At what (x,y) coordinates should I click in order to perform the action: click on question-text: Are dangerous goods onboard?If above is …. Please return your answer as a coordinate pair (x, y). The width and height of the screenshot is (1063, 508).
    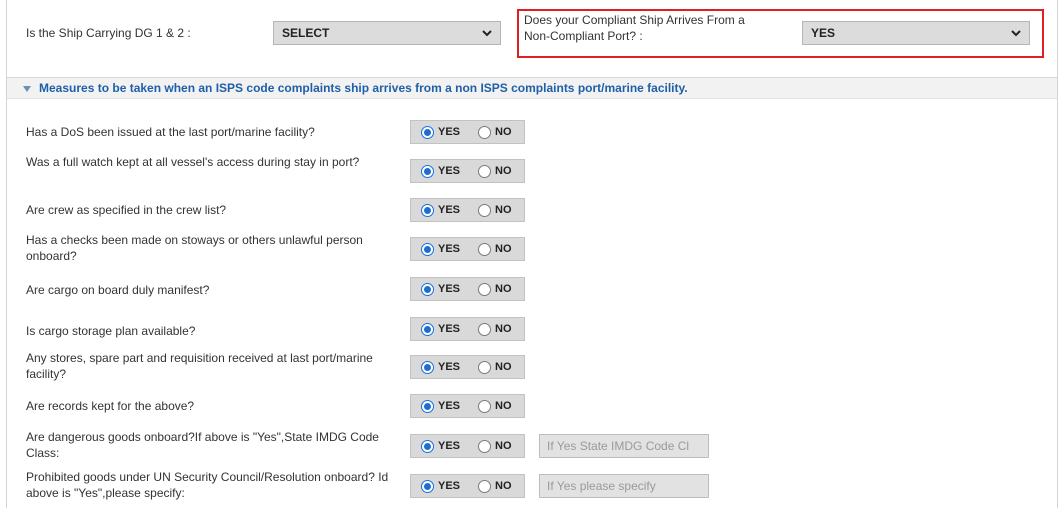
    Looking at the image, I should click on (202, 445).